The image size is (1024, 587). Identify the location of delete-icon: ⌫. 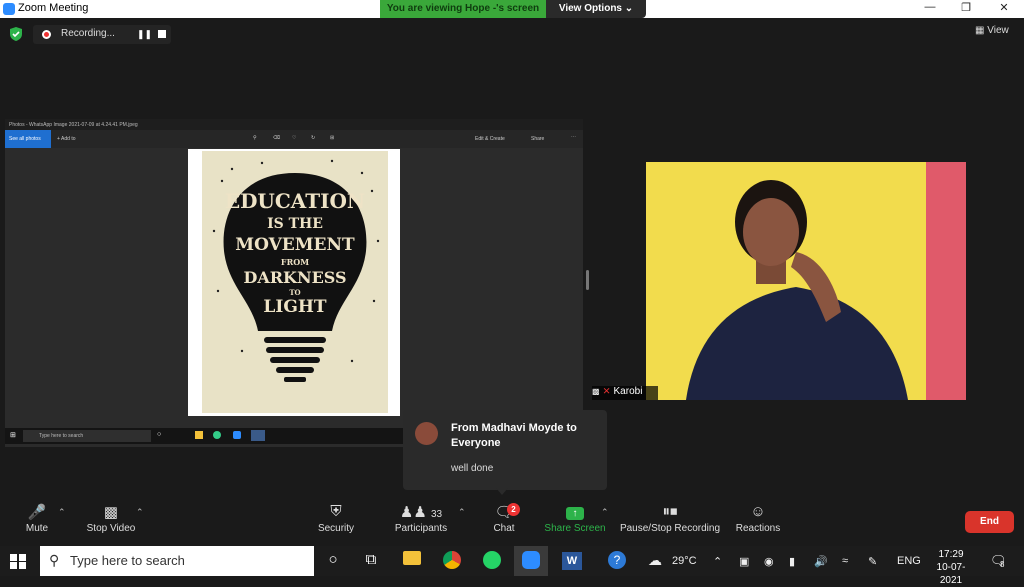
(277, 138).